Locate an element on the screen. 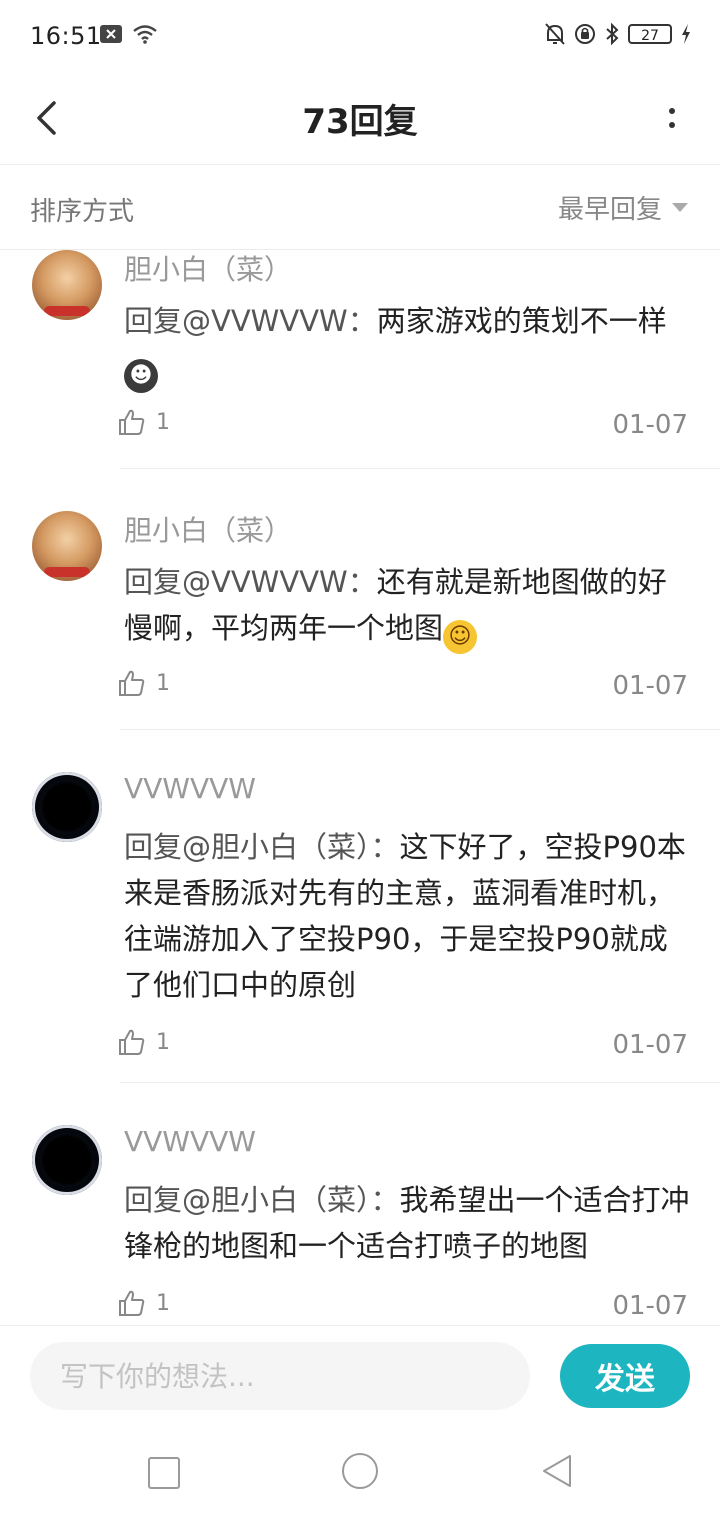  alarm-icon is located at coordinates (585, 34).